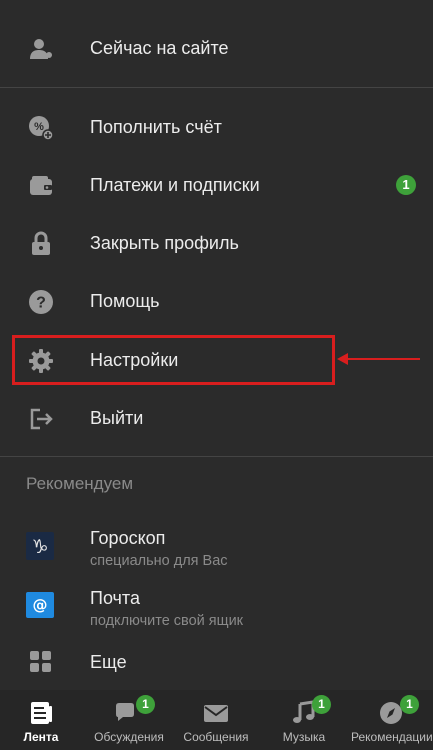  I want to click on envelope-icon, so click(216, 713).